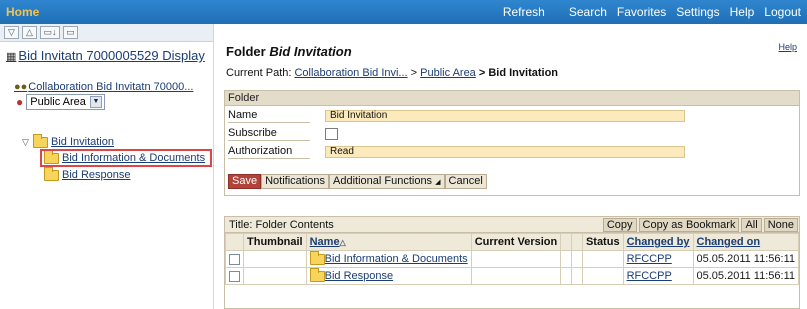  What do you see at coordinates (26, 142) in the screenshot?
I see `collapse-icon: ▽` at bounding box center [26, 142].